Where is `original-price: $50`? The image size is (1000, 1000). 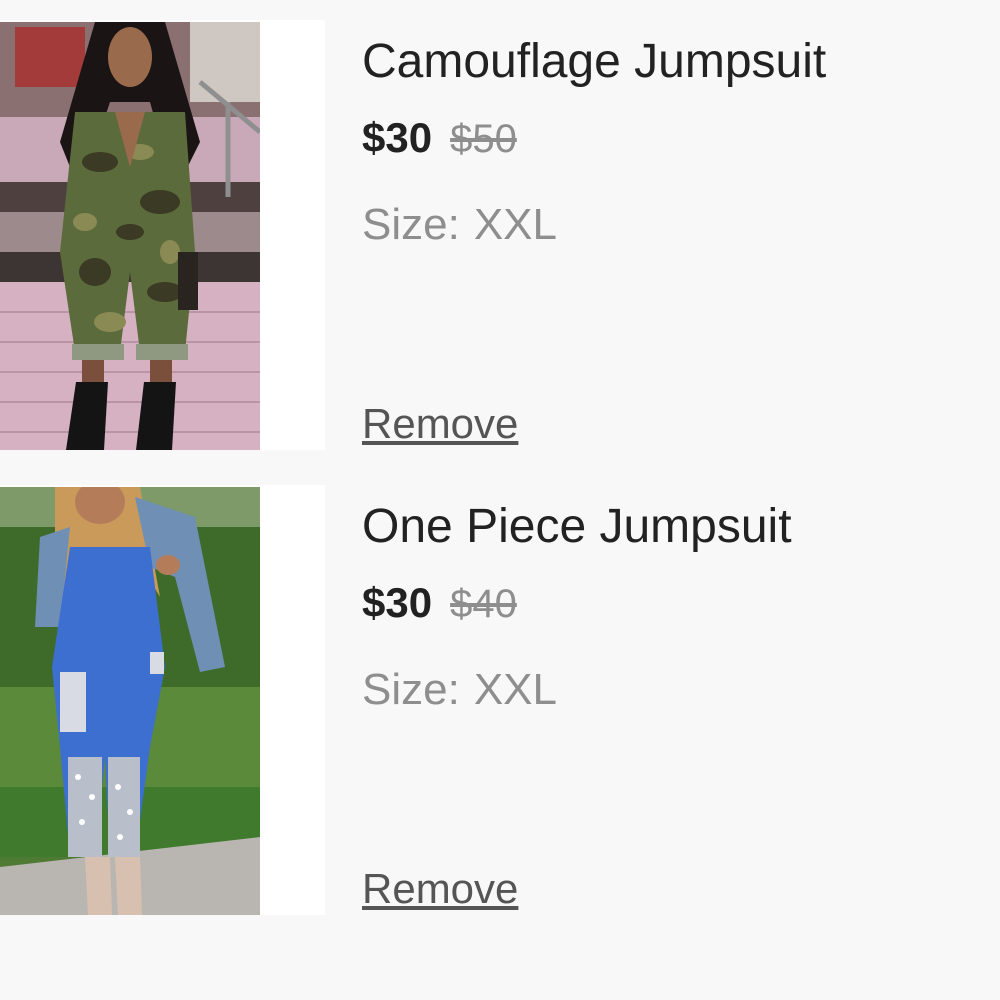 original-price: $50 is located at coordinates (483, 139).